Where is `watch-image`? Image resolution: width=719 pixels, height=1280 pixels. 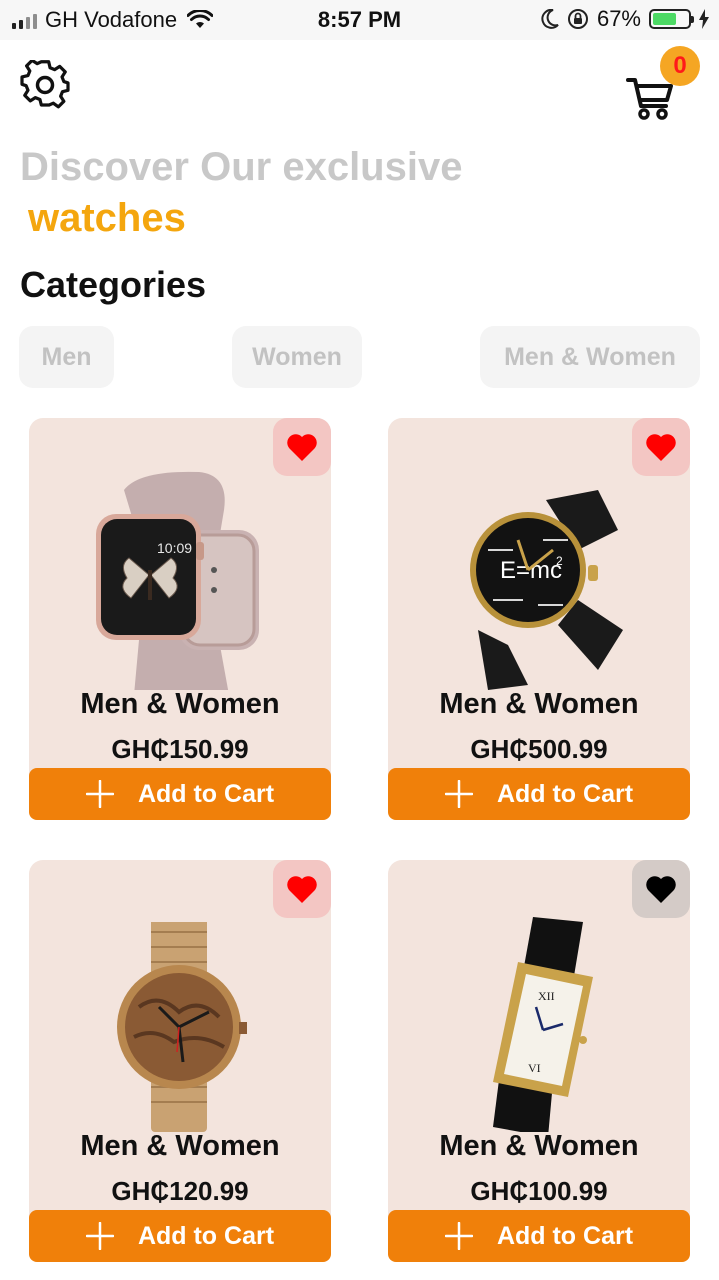 watch-image is located at coordinates (182, 1027).